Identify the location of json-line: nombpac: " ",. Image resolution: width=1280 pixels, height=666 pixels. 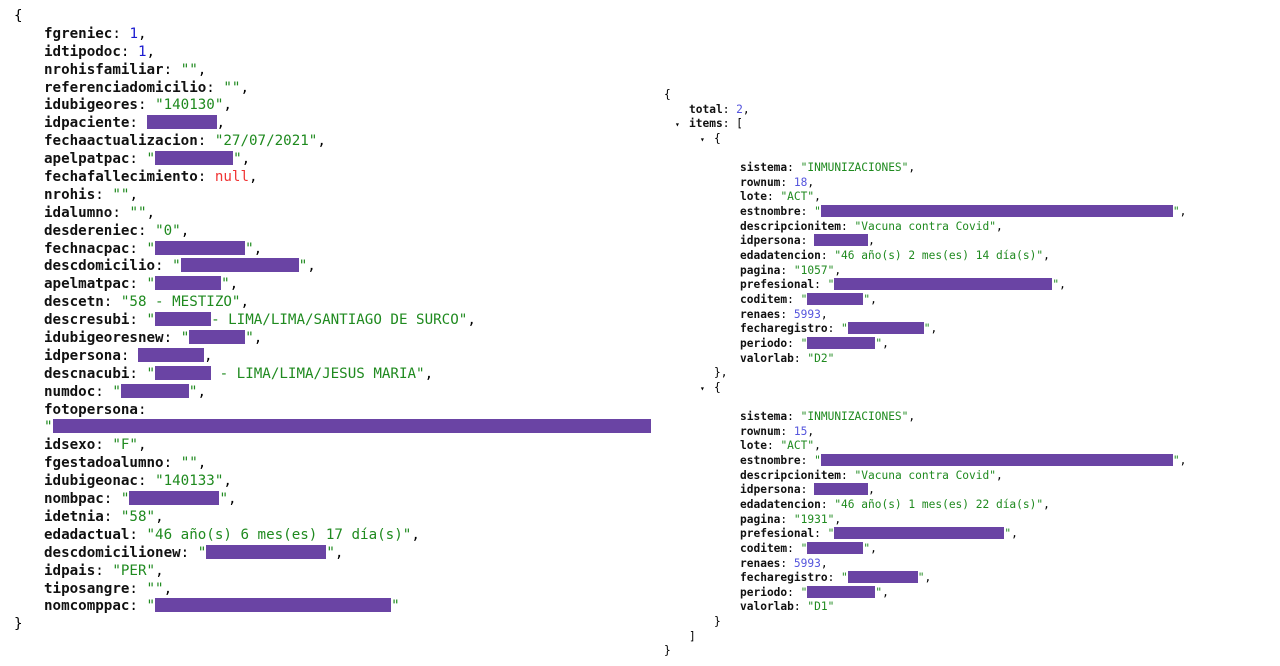
(140, 499).